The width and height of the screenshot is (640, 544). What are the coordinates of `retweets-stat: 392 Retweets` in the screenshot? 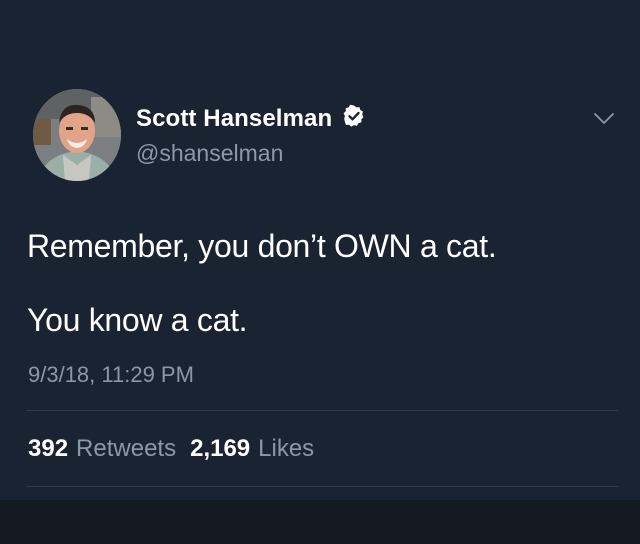 It's located at (102, 449).